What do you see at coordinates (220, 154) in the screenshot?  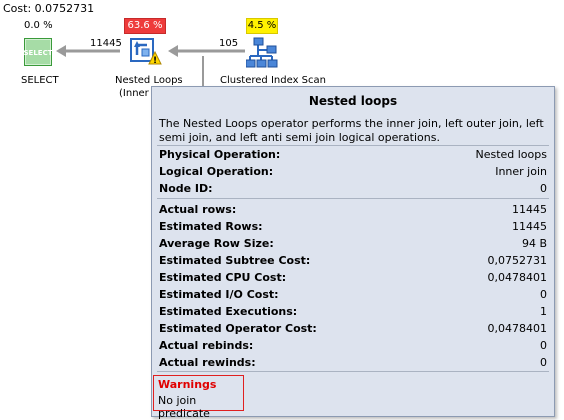 I see `property-key: Physical Operation:` at bounding box center [220, 154].